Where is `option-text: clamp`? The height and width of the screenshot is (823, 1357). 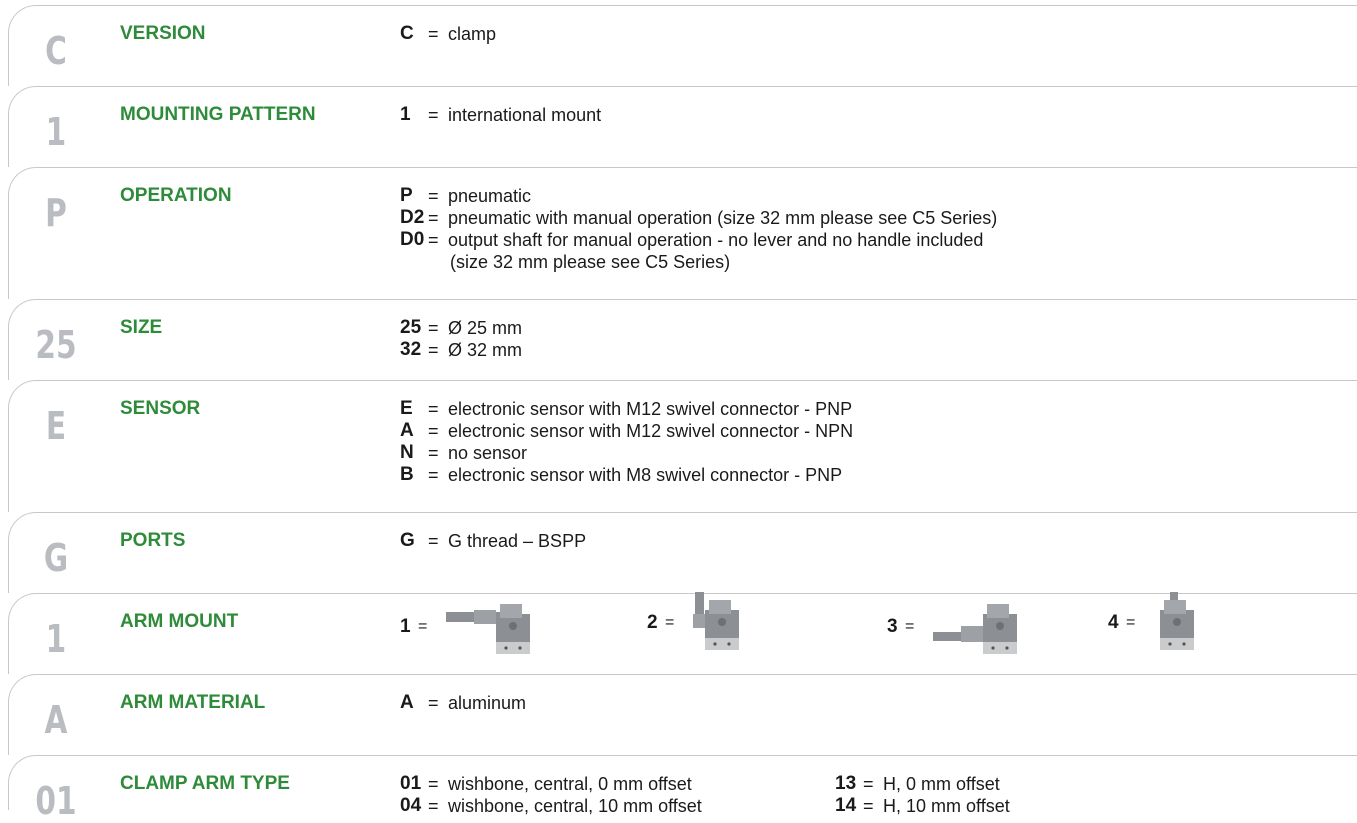
option-text: clamp is located at coordinates (472, 34).